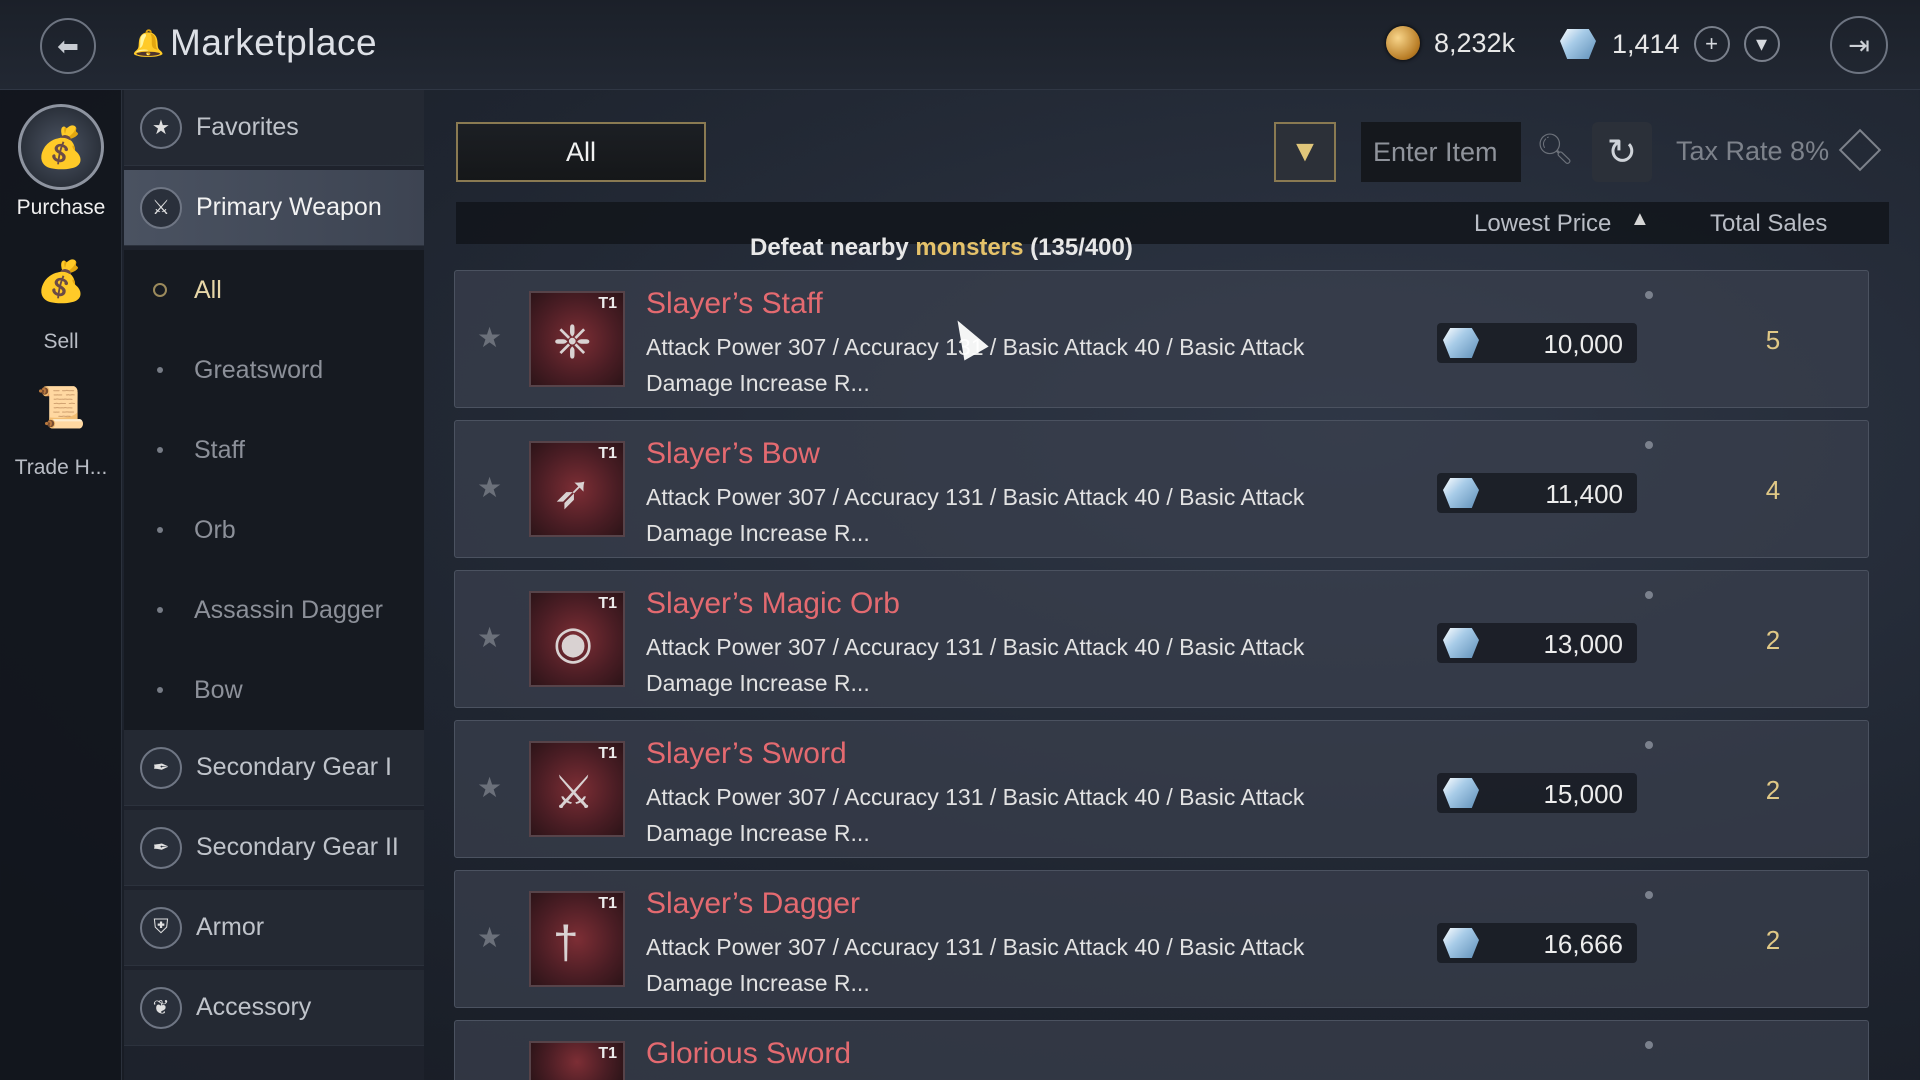 The image size is (1920, 1080). Describe the element at coordinates (1403, 43) in the screenshot. I see `gold-coin-icon` at that location.